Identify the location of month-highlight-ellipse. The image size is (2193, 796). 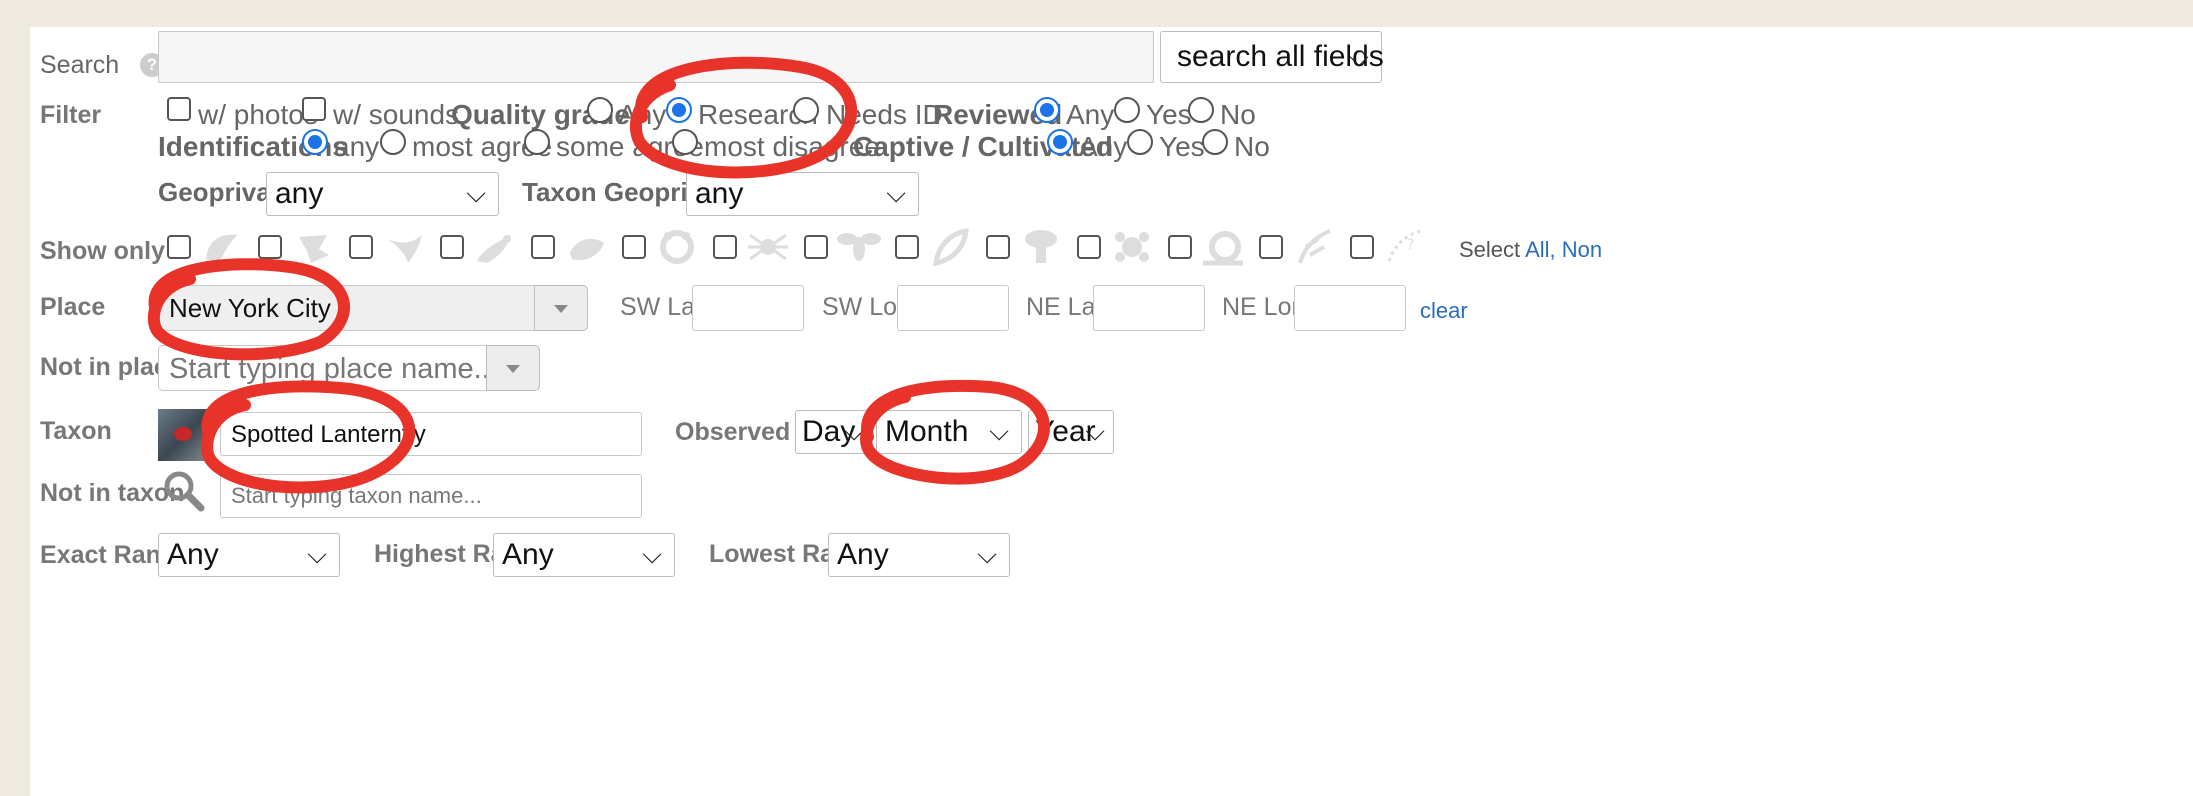
(955, 432).